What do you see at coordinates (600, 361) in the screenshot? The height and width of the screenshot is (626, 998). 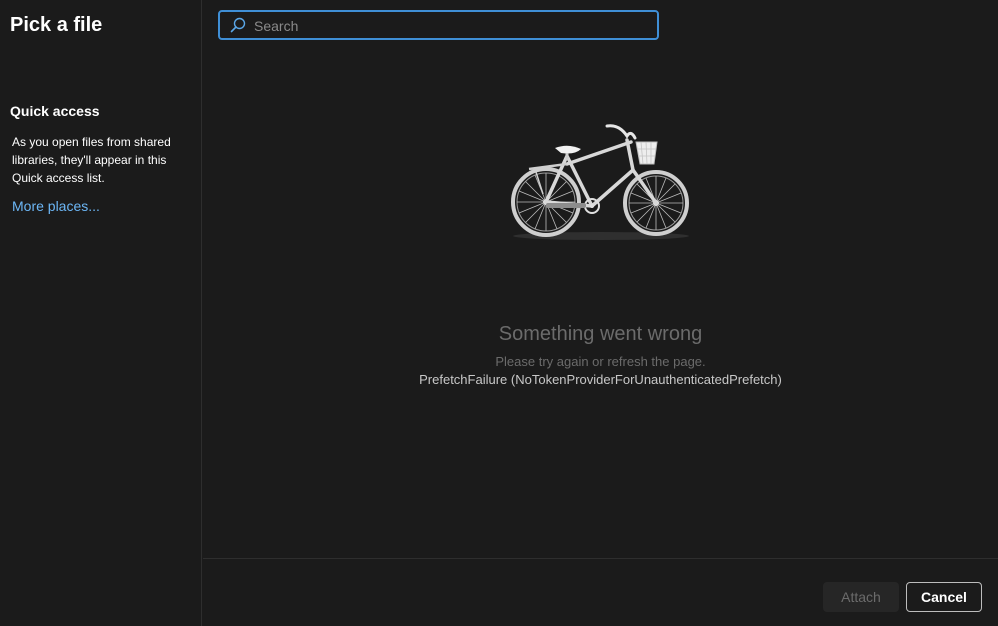 I see `error-subtitle: Please try again or refresh the page.` at bounding box center [600, 361].